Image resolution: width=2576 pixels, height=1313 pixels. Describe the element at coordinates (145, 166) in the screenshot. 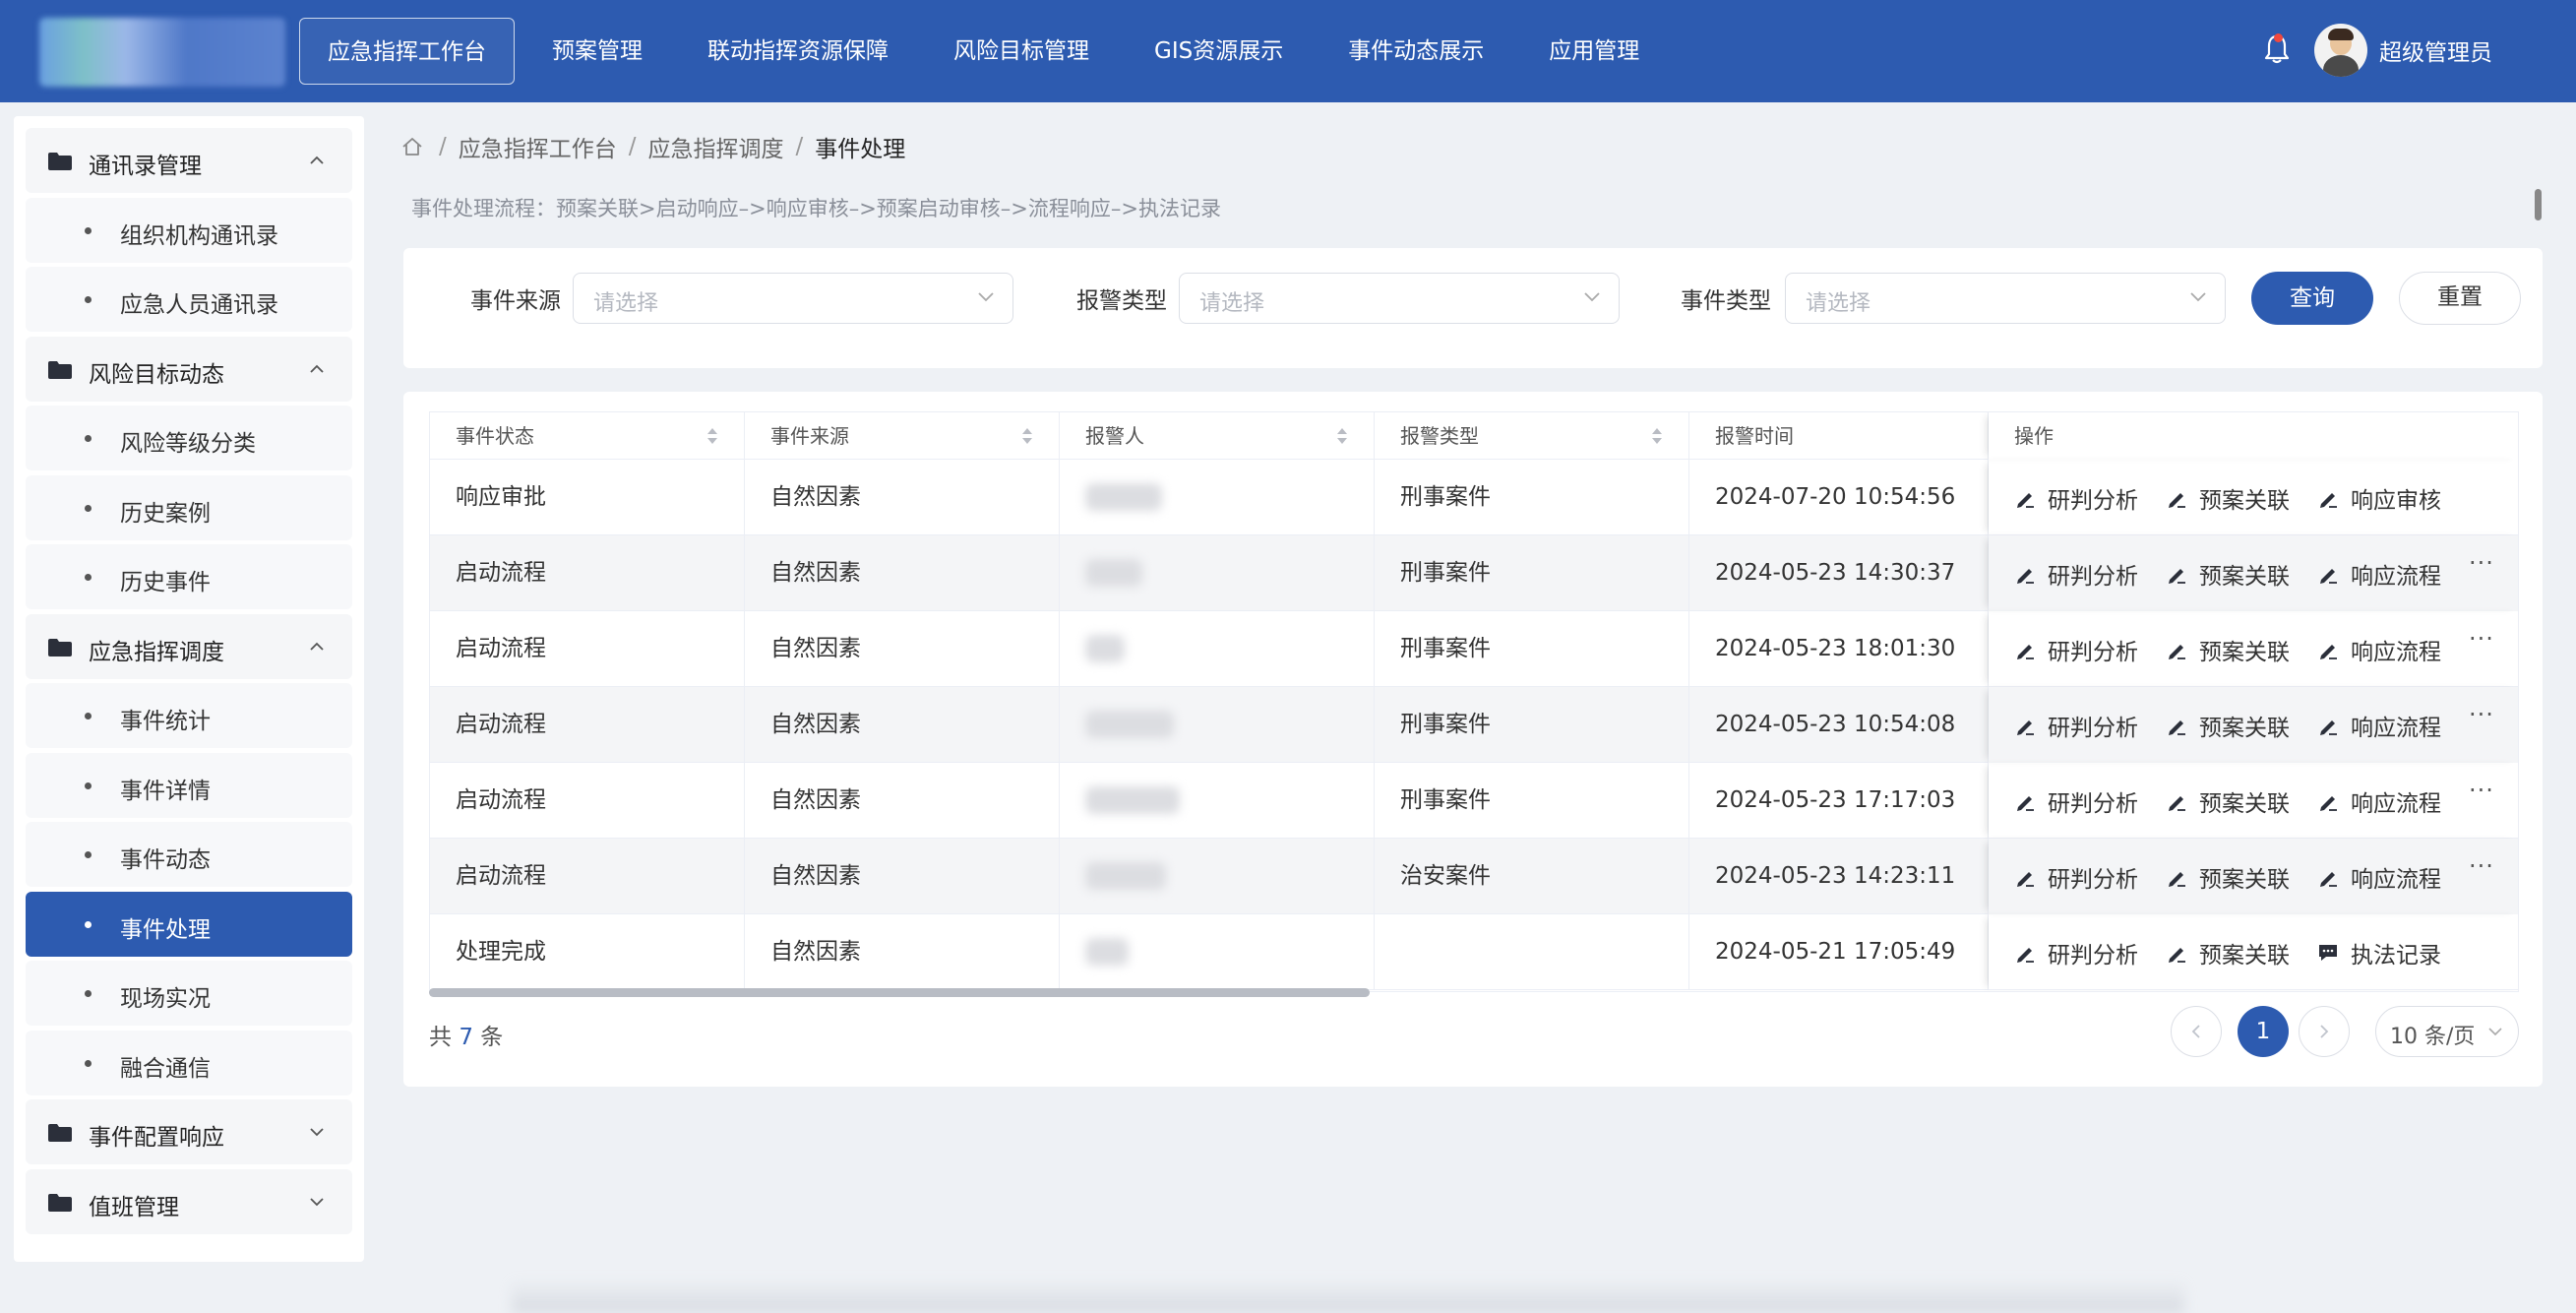

I see `sidebar-group-label: 通讯录管理` at that location.